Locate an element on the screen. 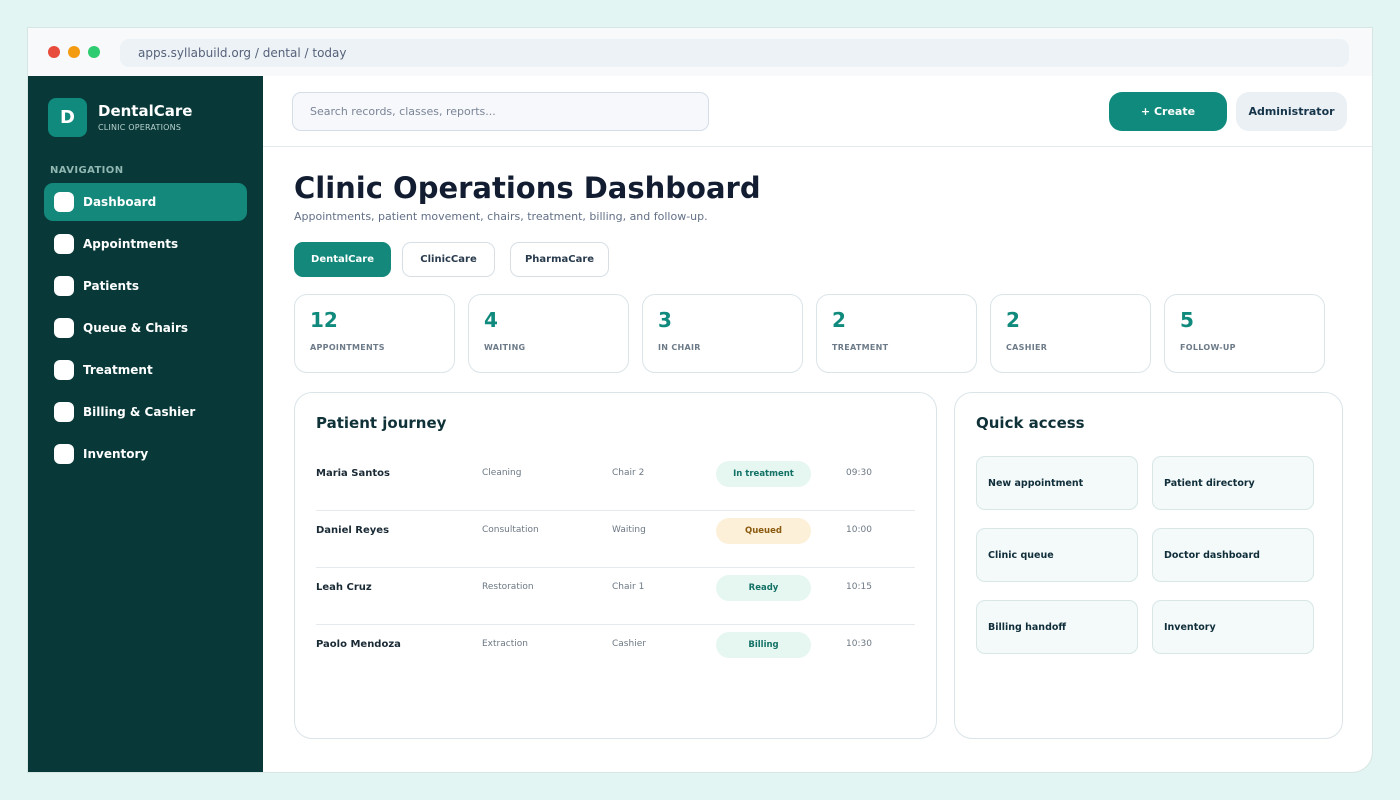 The width and height of the screenshot is (1400, 800). appointment-time: 10:30 is located at coordinates (859, 644).